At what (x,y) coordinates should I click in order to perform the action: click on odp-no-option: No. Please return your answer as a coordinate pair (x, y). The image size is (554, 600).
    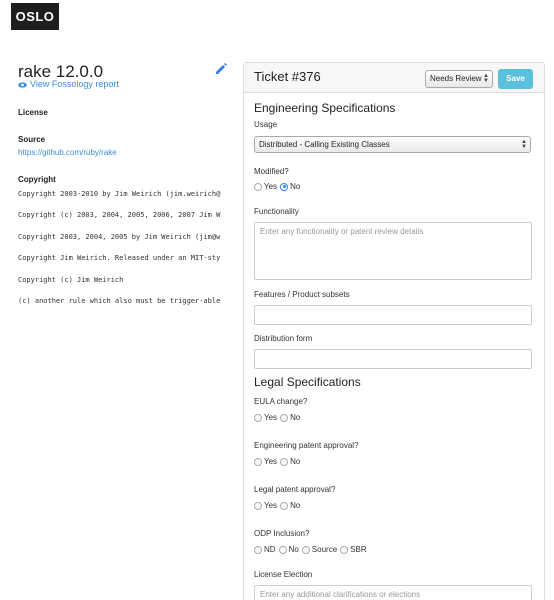
    Looking at the image, I should click on (288, 549).